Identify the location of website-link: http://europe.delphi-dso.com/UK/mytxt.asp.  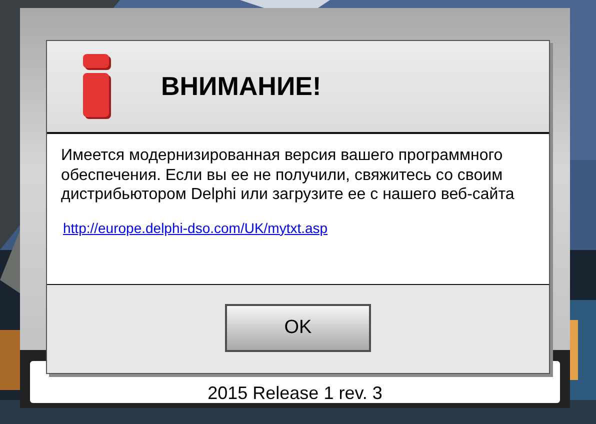
(195, 228).